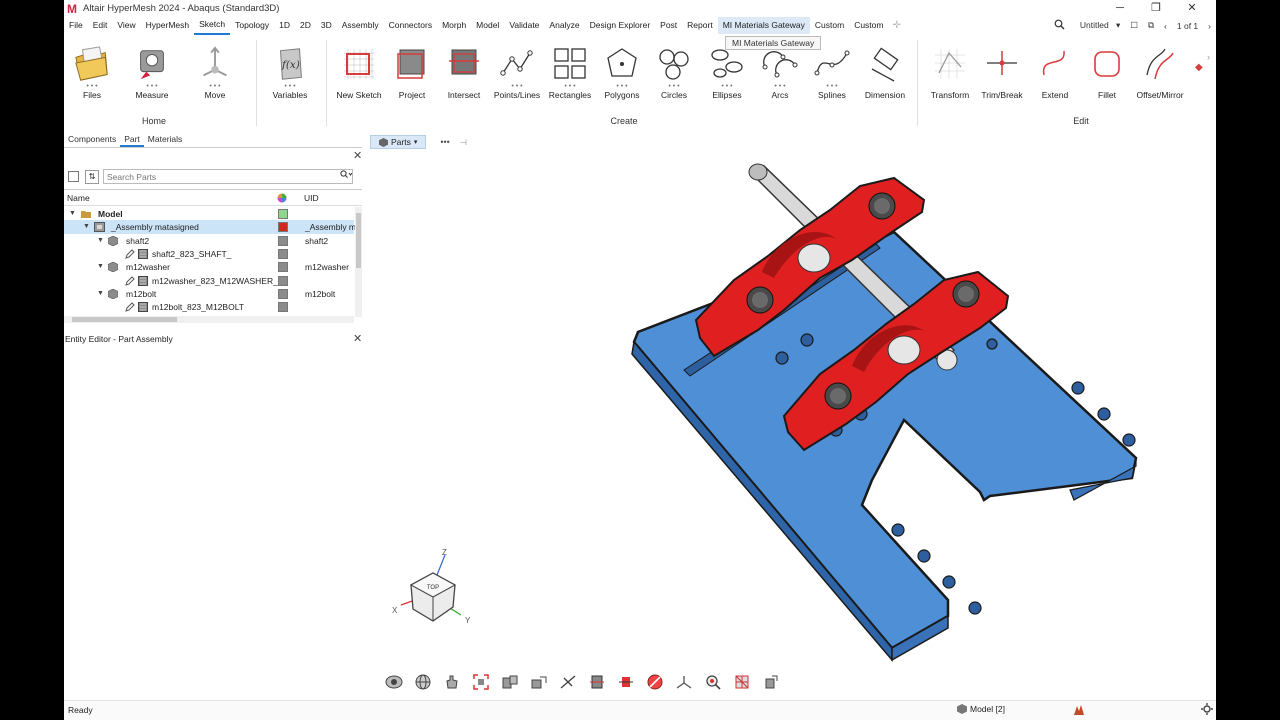  What do you see at coordinates (282, 199) in the screenshot?
I see `color-wheel-icon` at bounding box center [282, 199].